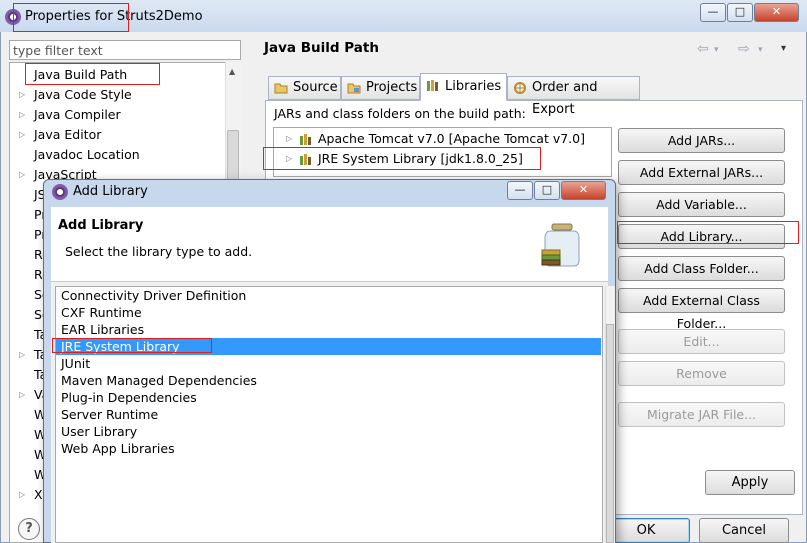  I want to click on tree-item: ▷ Java Compiler, so click(117, 115).